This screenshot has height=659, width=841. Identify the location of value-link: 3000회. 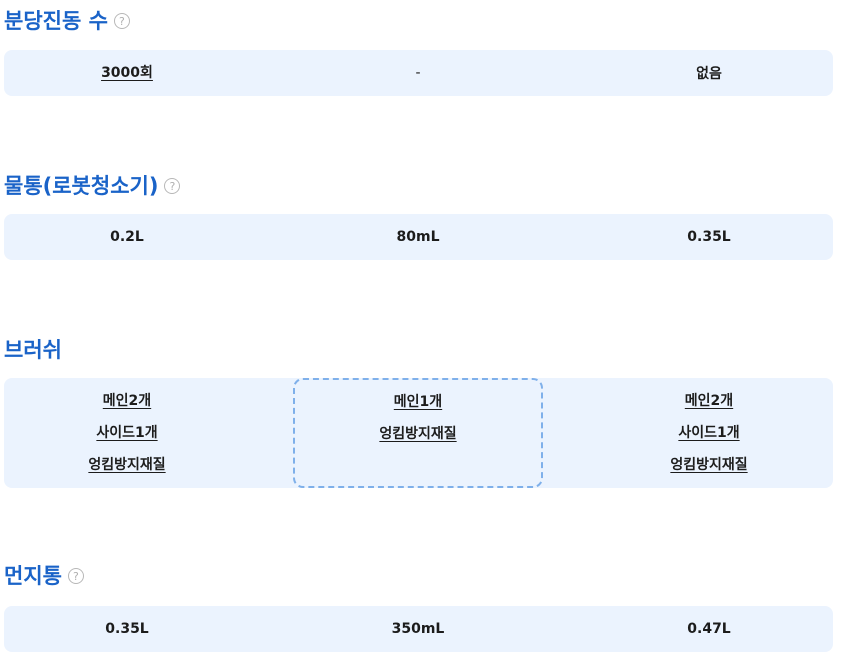
(127, 73).